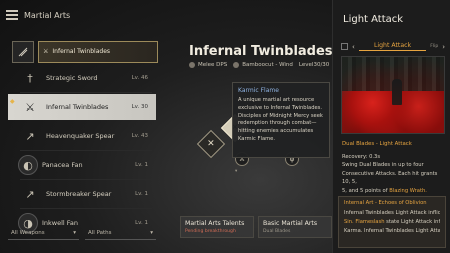 Image resolution: width=450 pixels, height=253 pixels. Describe the element at coordinates (236, 171) in the screenshot. I see `skill-node-label: ▾` at that location.